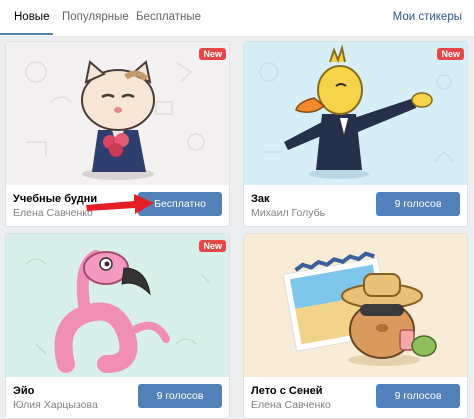 This screenshot has height=419, width=474. What do you see at coordinates (427, 17) in the screenshot?
I see `my-stickers-link: Мои стикеры` at bounding box center [427, 17].